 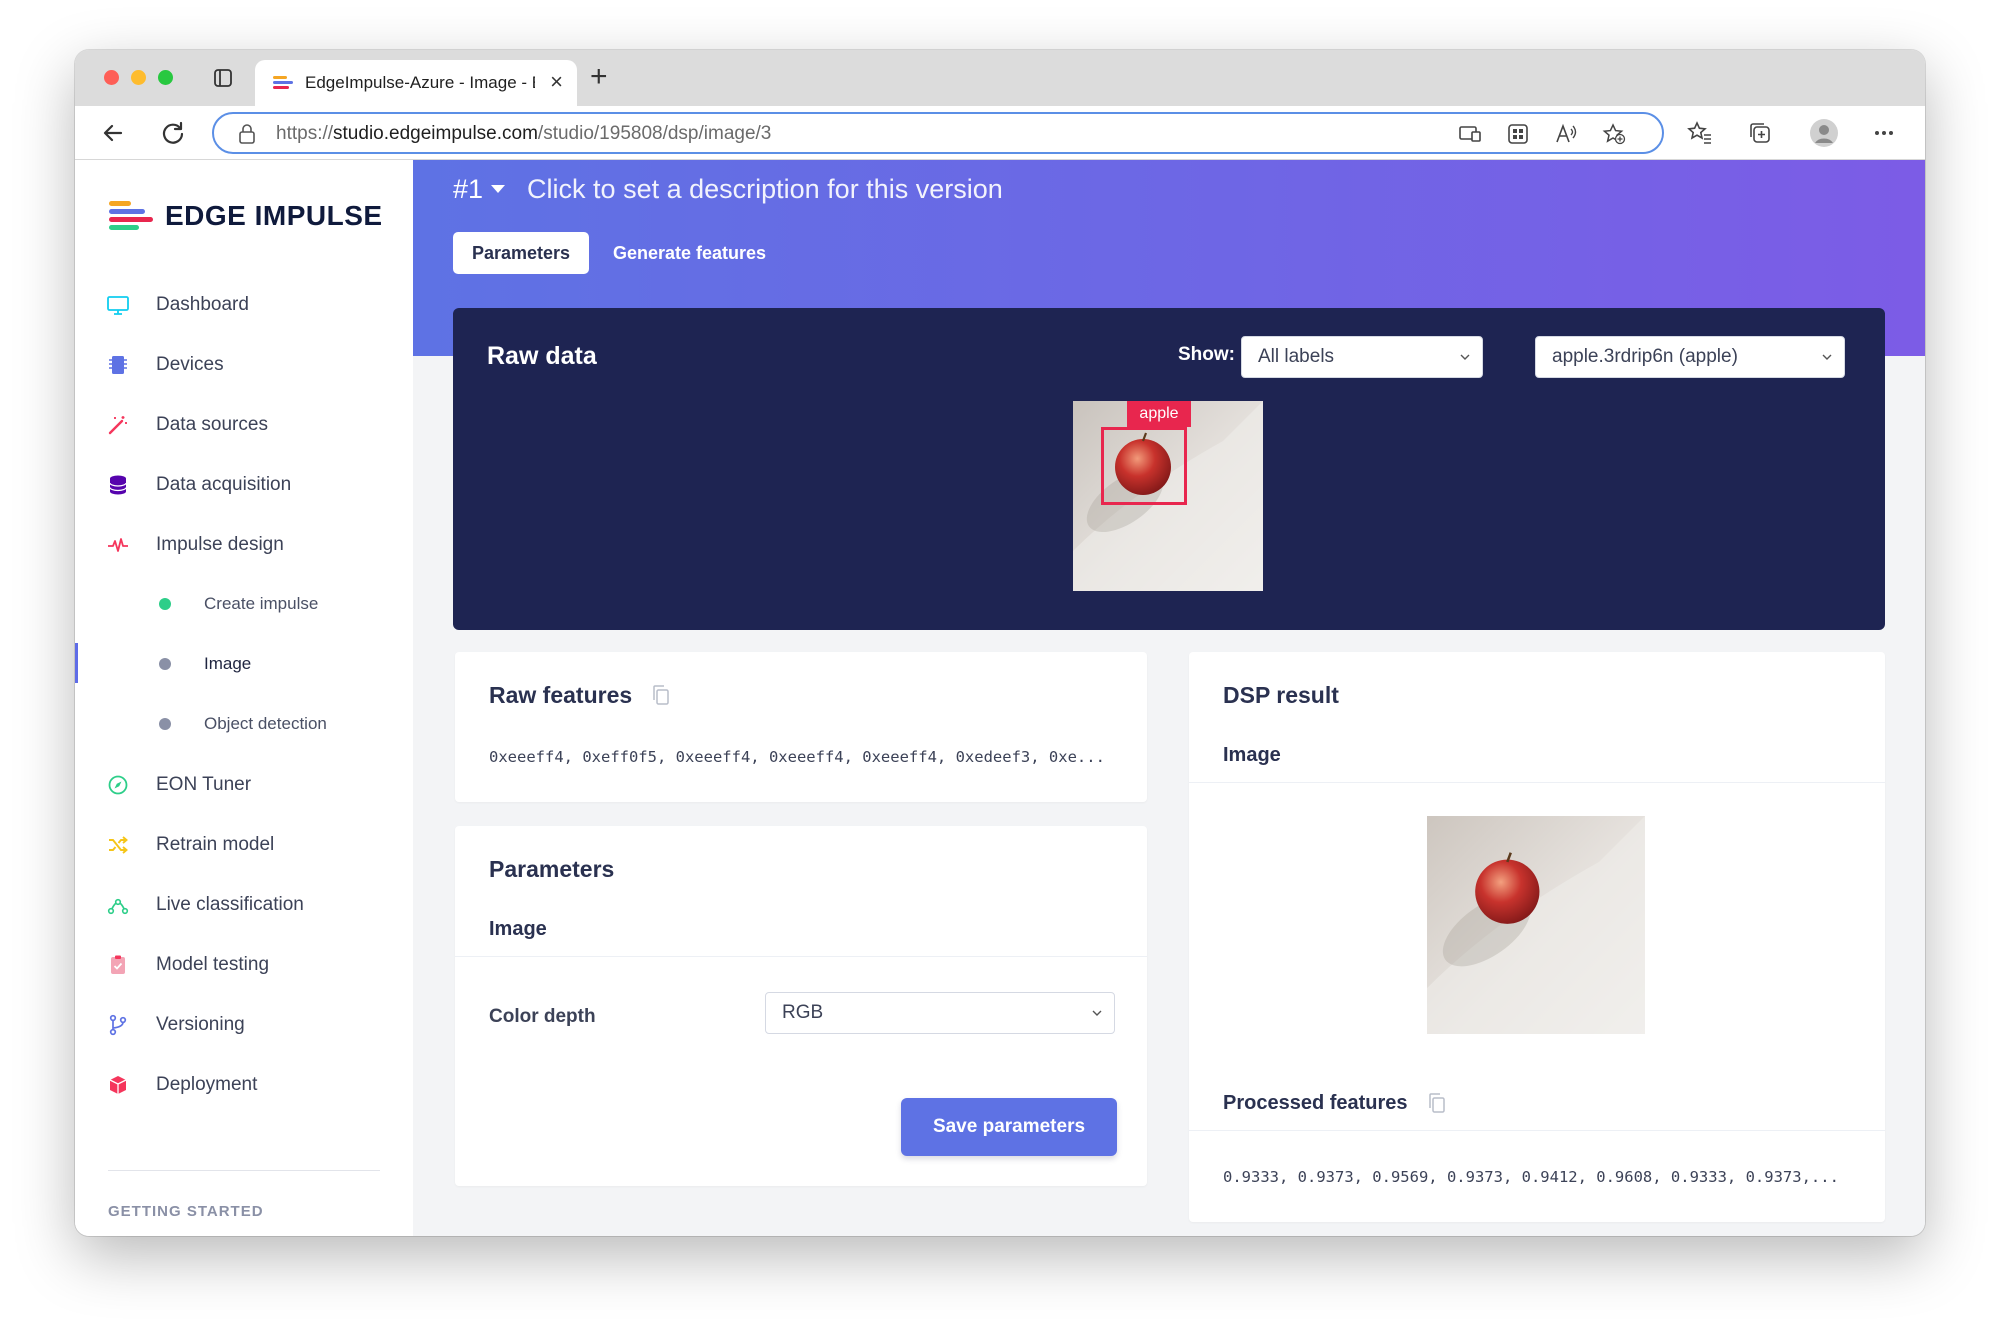 I want to click on sidebar-item-versioning: Versioning, so click(x=244, y=1024).